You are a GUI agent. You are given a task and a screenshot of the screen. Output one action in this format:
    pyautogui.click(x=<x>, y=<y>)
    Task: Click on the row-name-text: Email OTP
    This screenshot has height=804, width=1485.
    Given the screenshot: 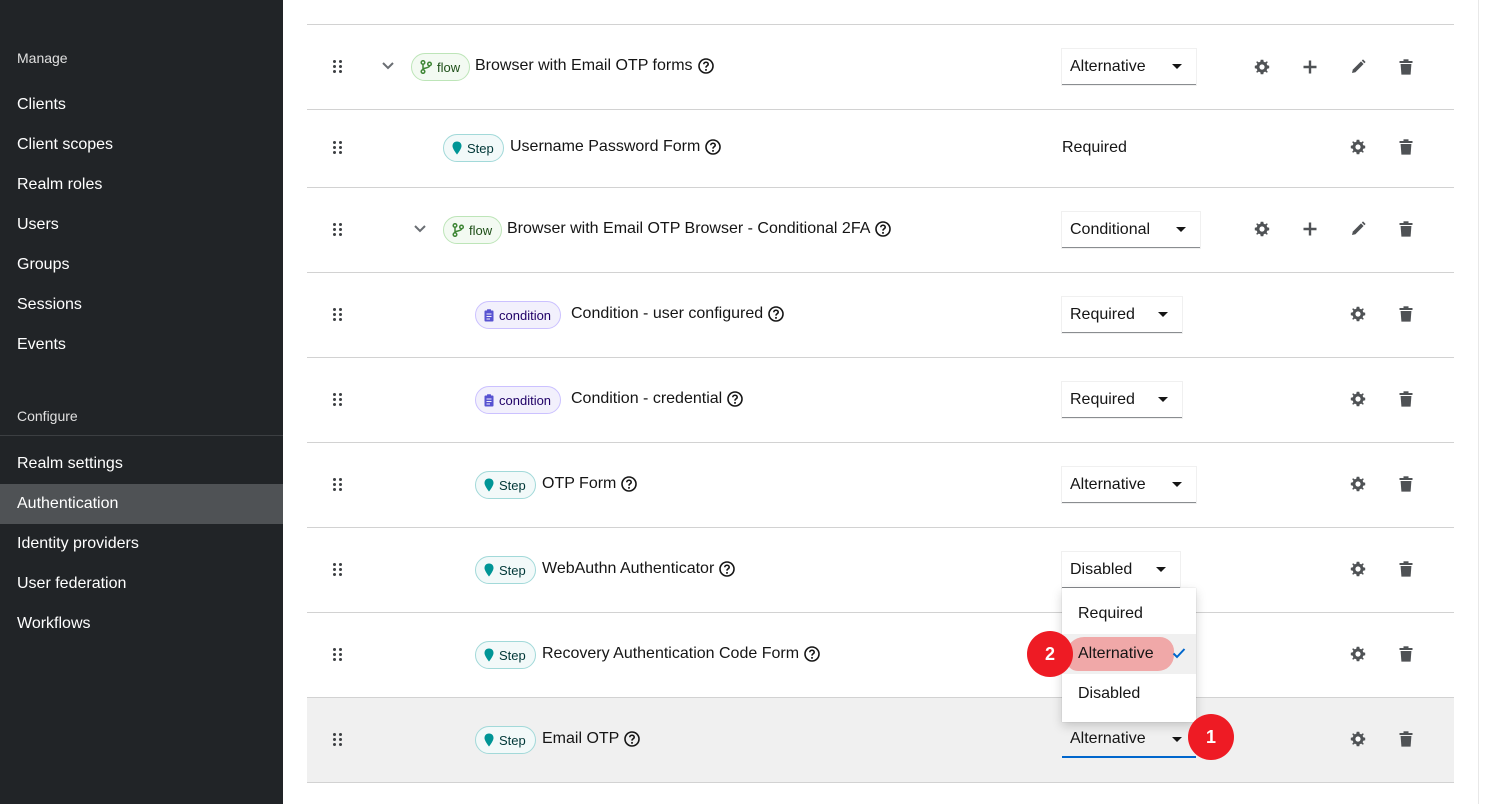 What is the action you would take?
    pyautogui.click(x=581, y=738)
    